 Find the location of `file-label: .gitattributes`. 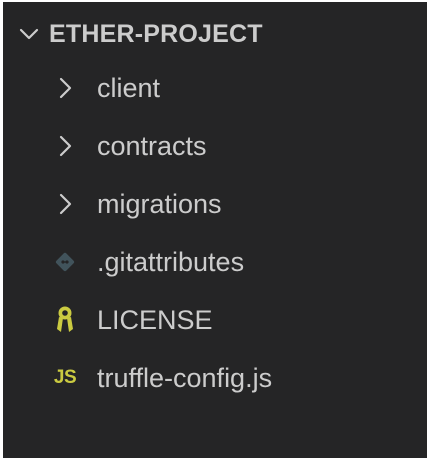

file-label: .gitattributes is located at coordinates (171, 261).